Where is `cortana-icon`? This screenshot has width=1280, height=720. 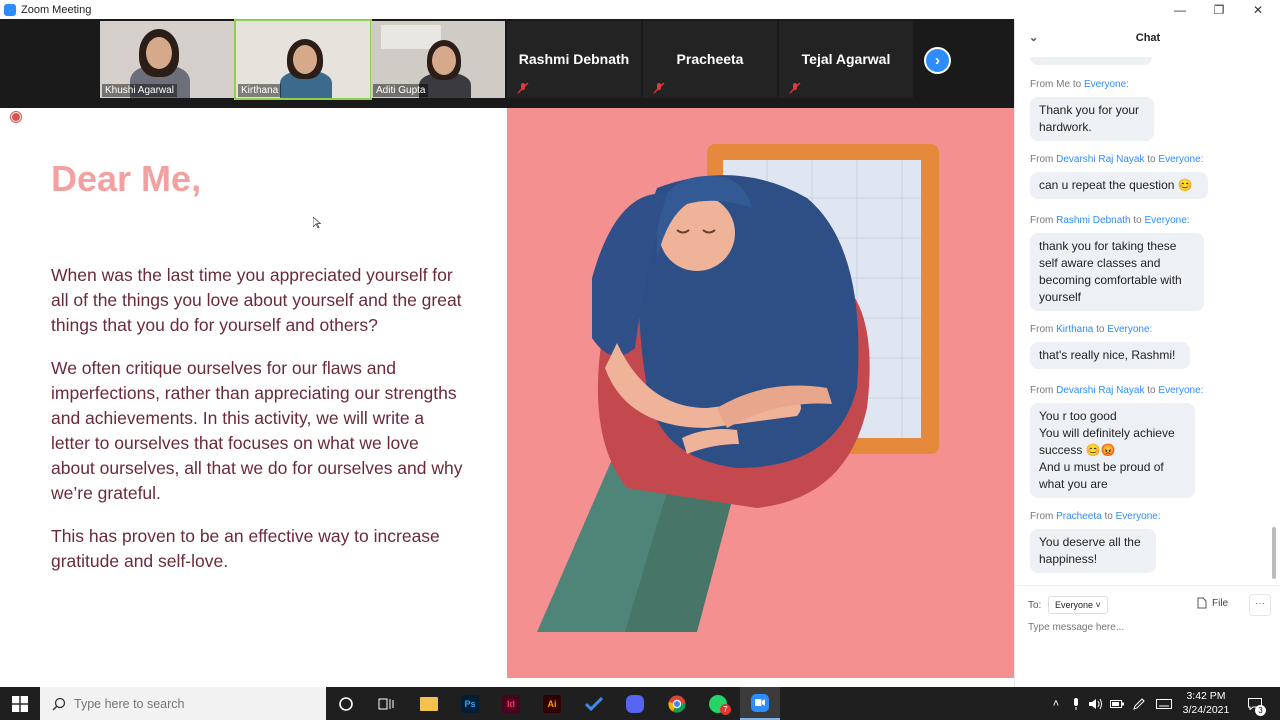
cortana-icon is located at coordinates (346, 703).